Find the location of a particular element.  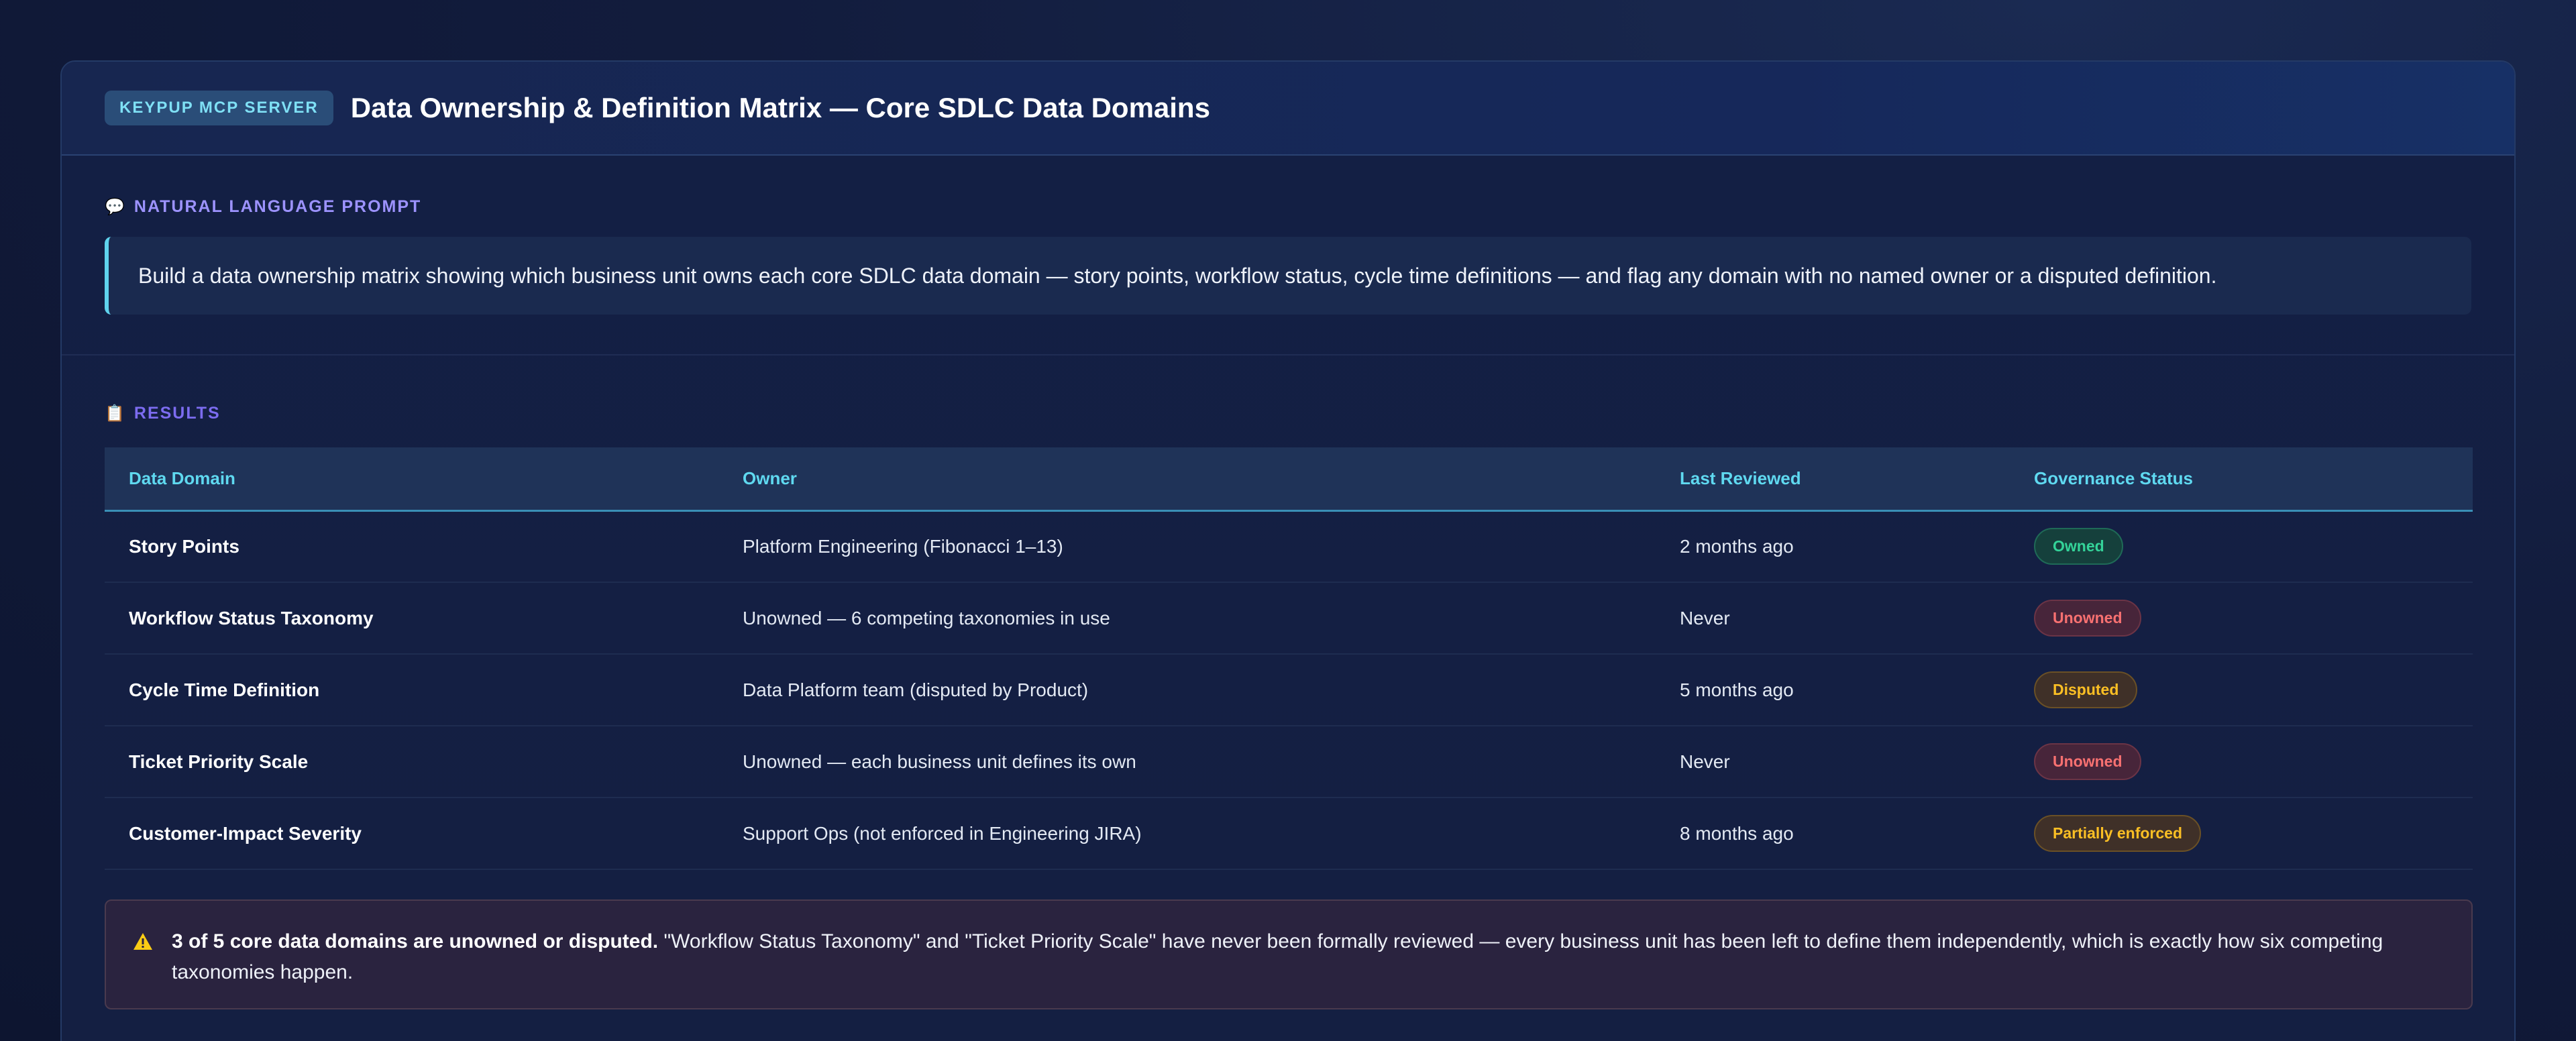

column-header-governance-status: Governance Status is located at coordinates (2241, 479).